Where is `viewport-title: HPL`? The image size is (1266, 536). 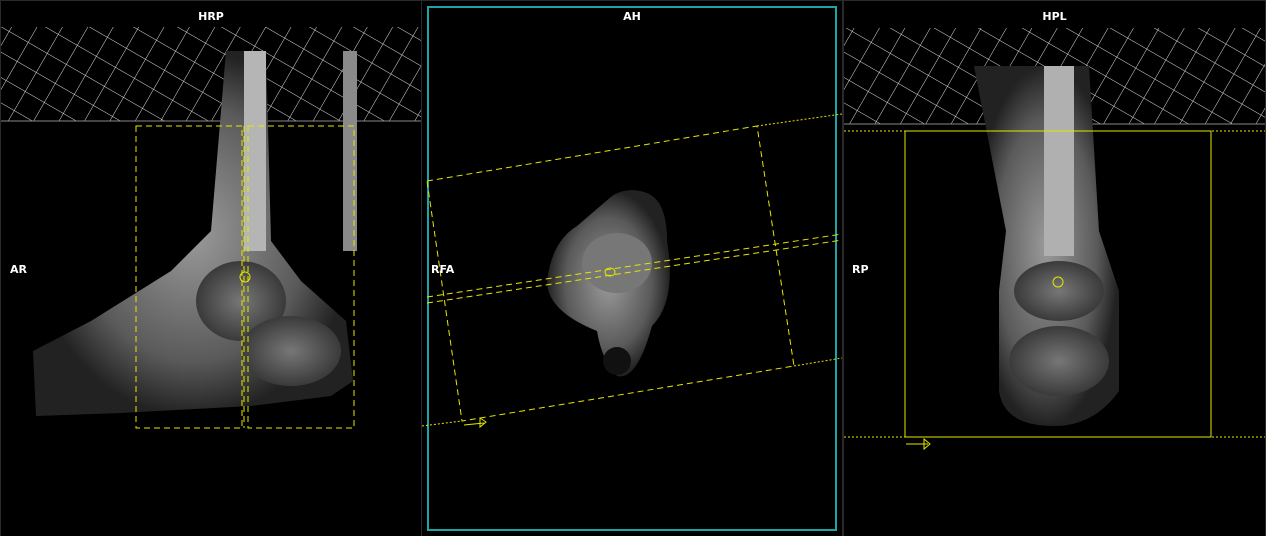 viewport-title: HPL is located at coordinates (1054, 16).